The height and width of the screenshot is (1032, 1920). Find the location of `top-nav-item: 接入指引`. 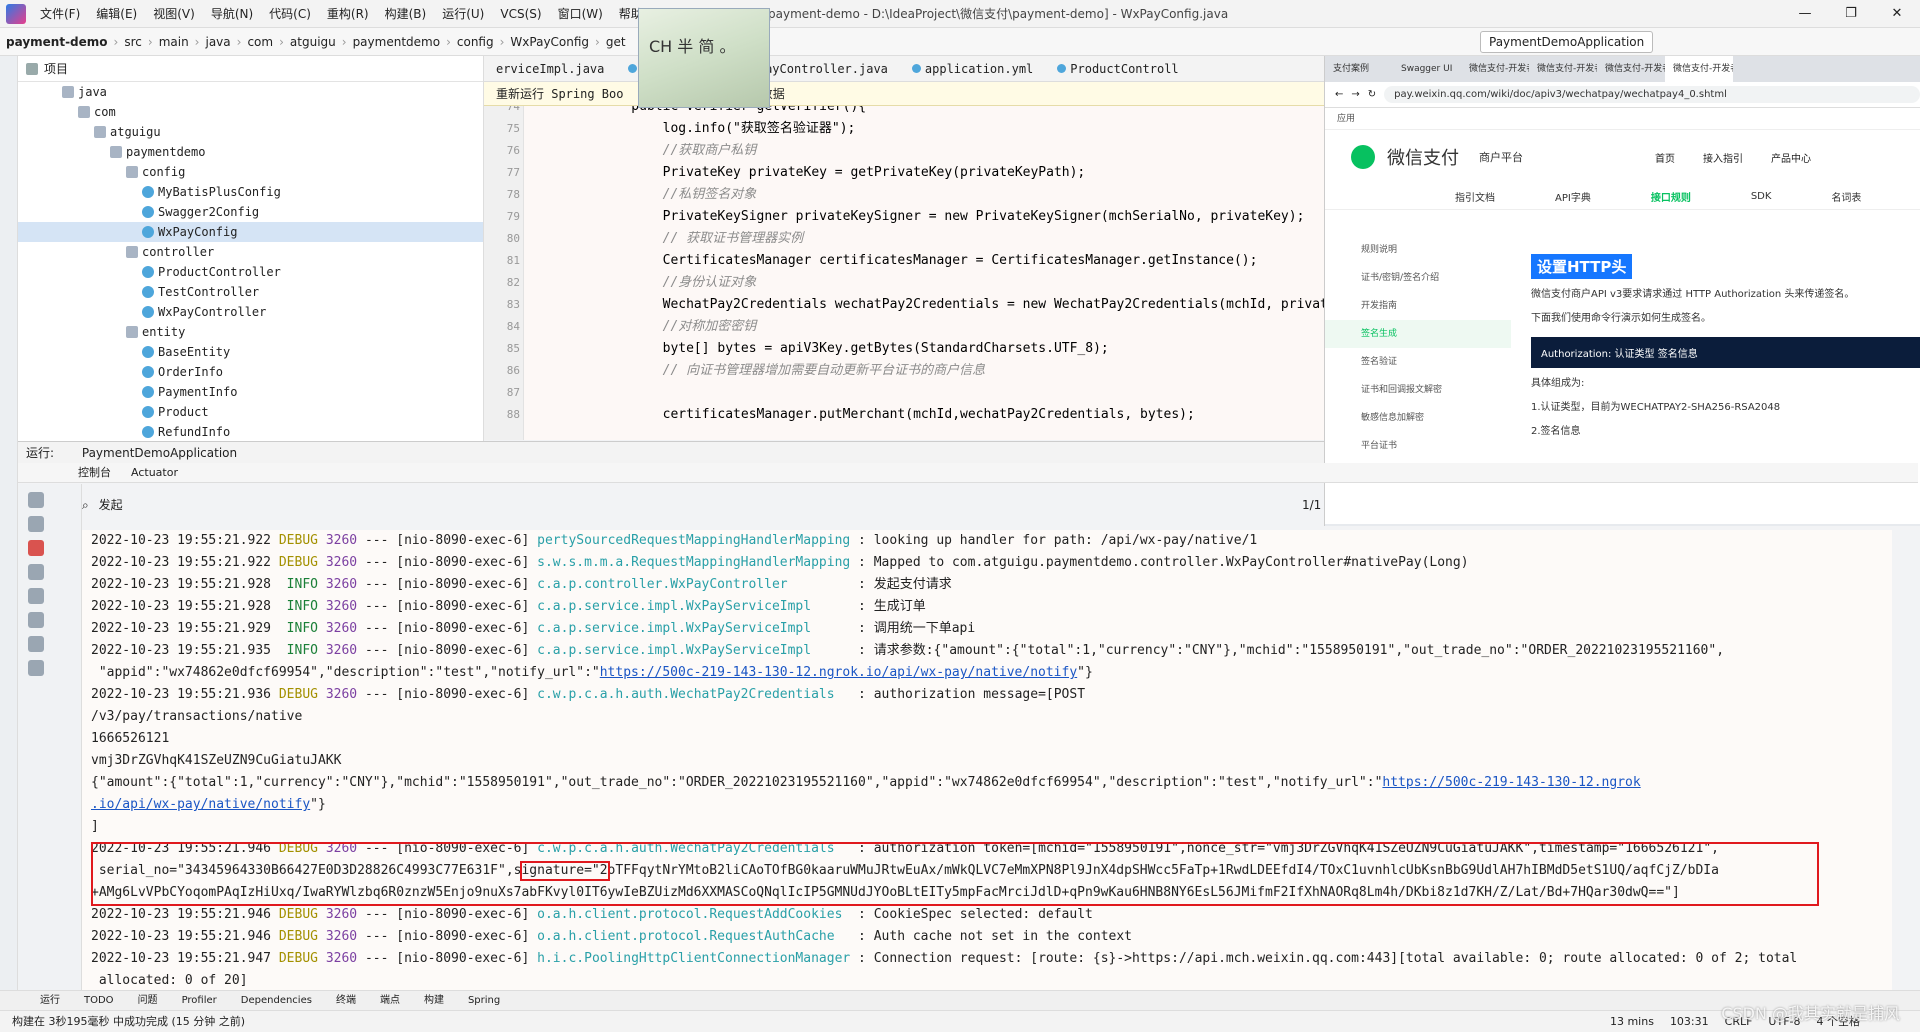

top-nav-item: 接入指引 is located at coordinates (1723, 157).